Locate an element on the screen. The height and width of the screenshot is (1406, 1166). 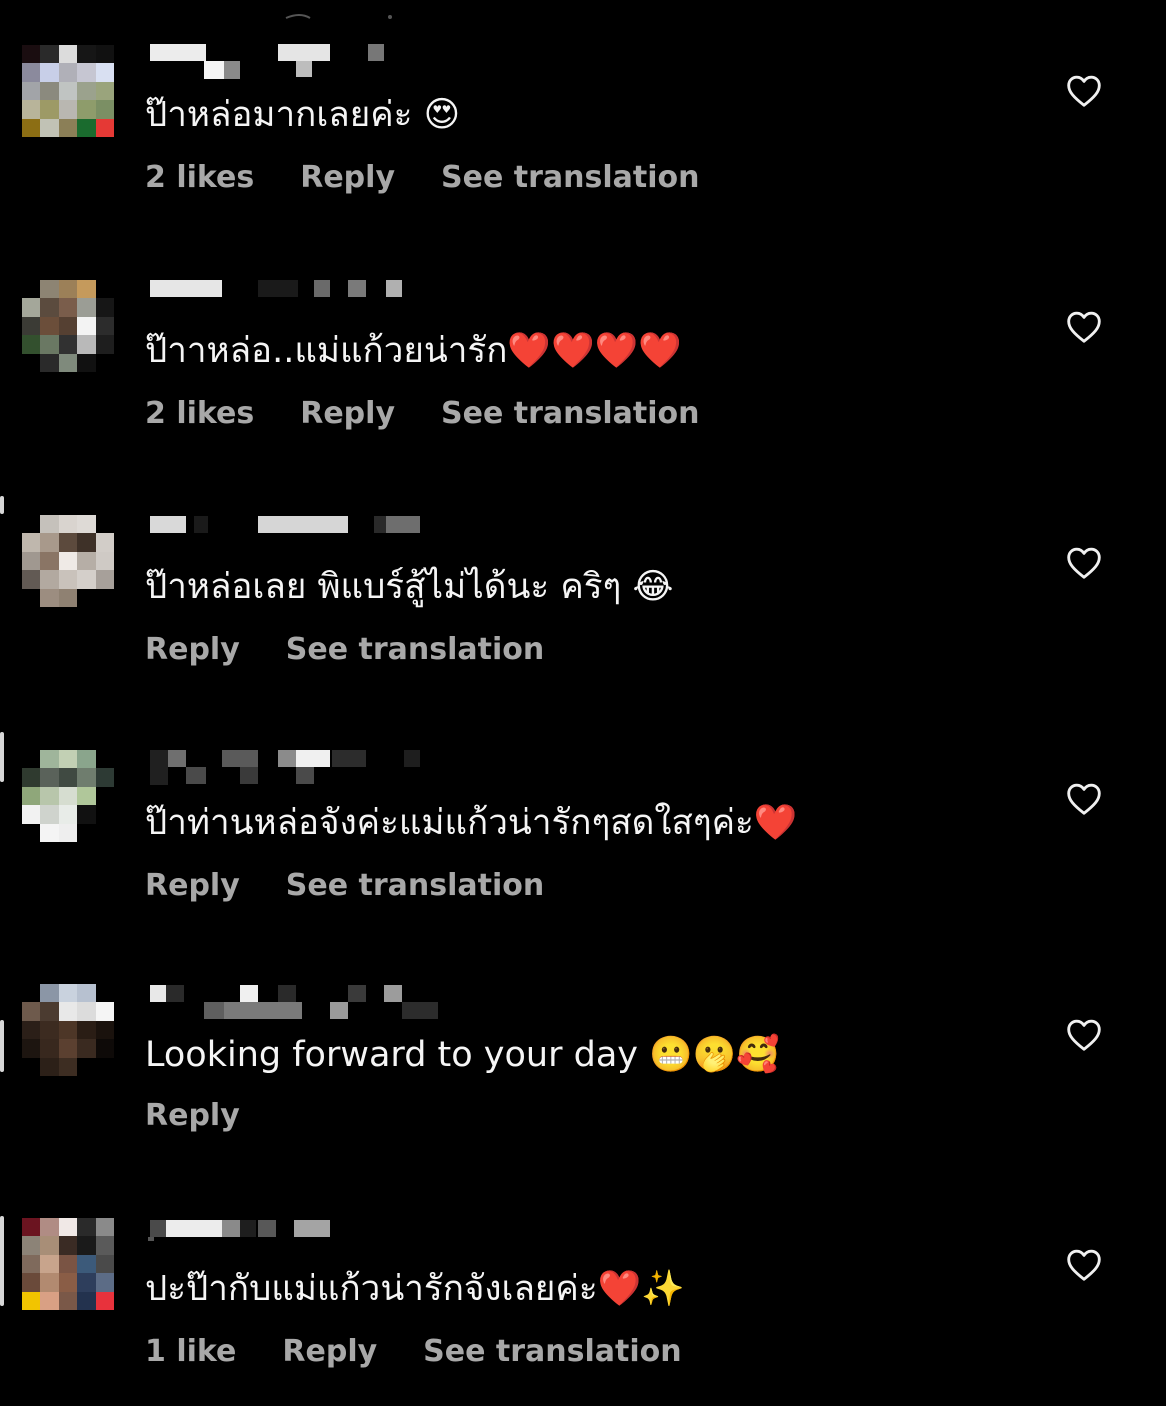
comment-text: ป๊าหล่อเลย พิแบร์สู้ไม่ได้นะ คริๆ 😂 is located at coordinates (409, 587).